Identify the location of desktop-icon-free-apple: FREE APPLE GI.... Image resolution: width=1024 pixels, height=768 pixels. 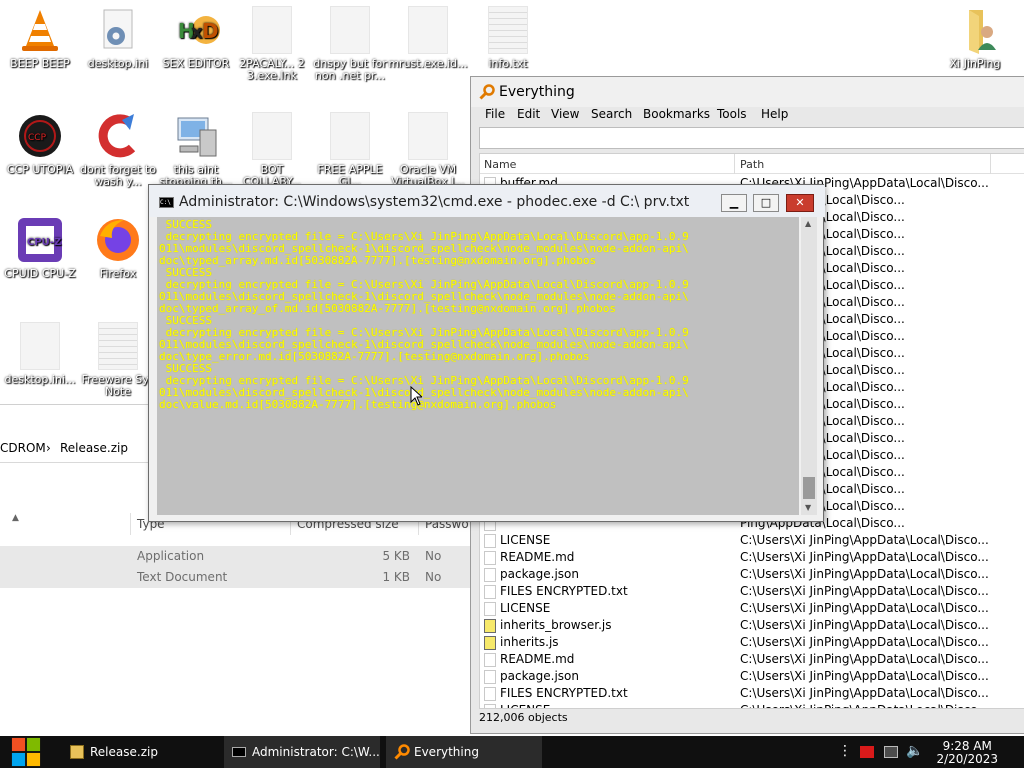
(350, 150).